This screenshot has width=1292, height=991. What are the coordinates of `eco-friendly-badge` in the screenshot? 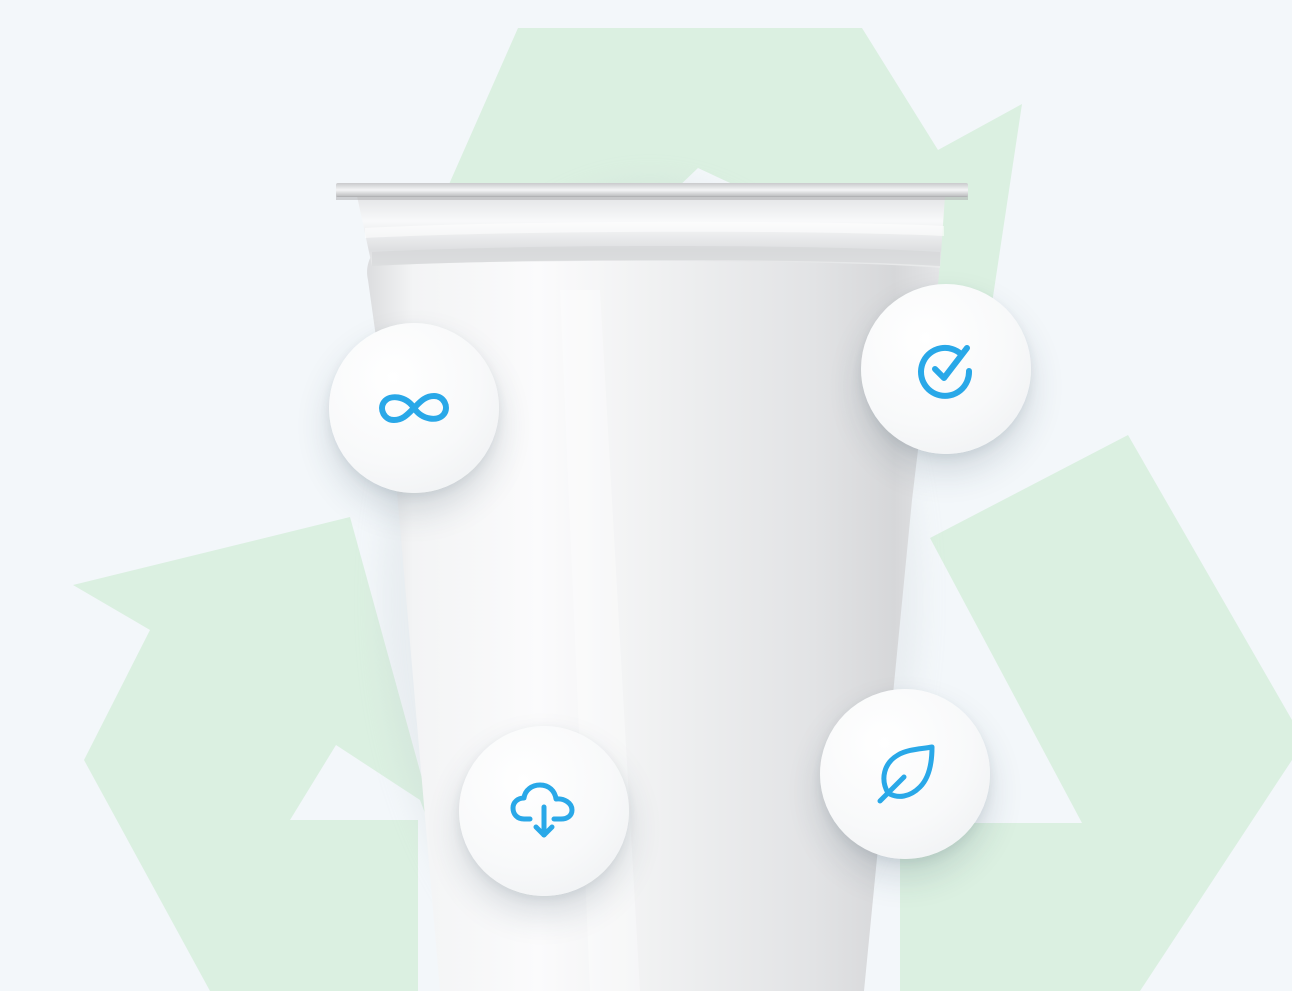 It's located at (905, 774).